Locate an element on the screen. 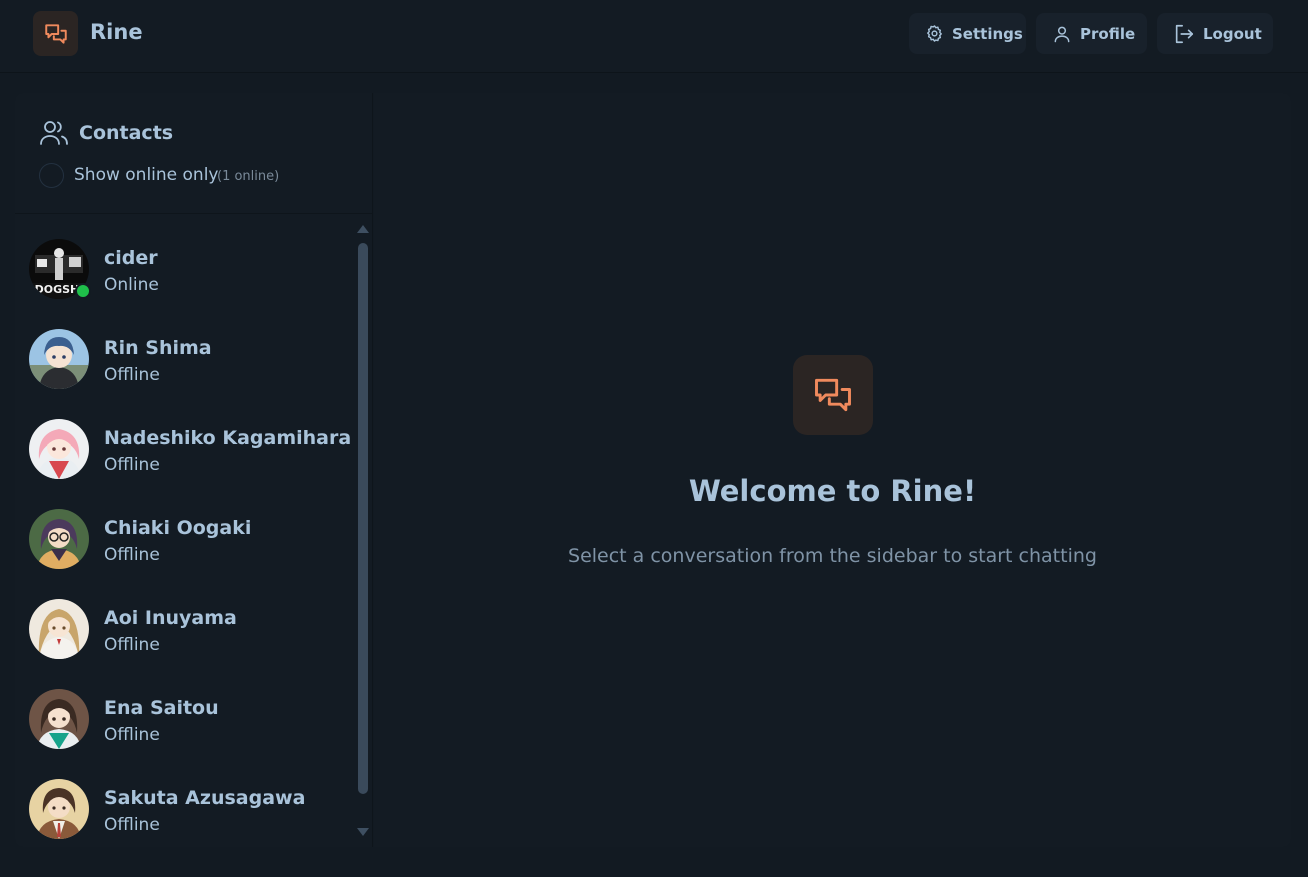 The width and height of the screenshot is (1308, 877). welcome-title: Welcome to Rine! is located at coordinates (832, 491).